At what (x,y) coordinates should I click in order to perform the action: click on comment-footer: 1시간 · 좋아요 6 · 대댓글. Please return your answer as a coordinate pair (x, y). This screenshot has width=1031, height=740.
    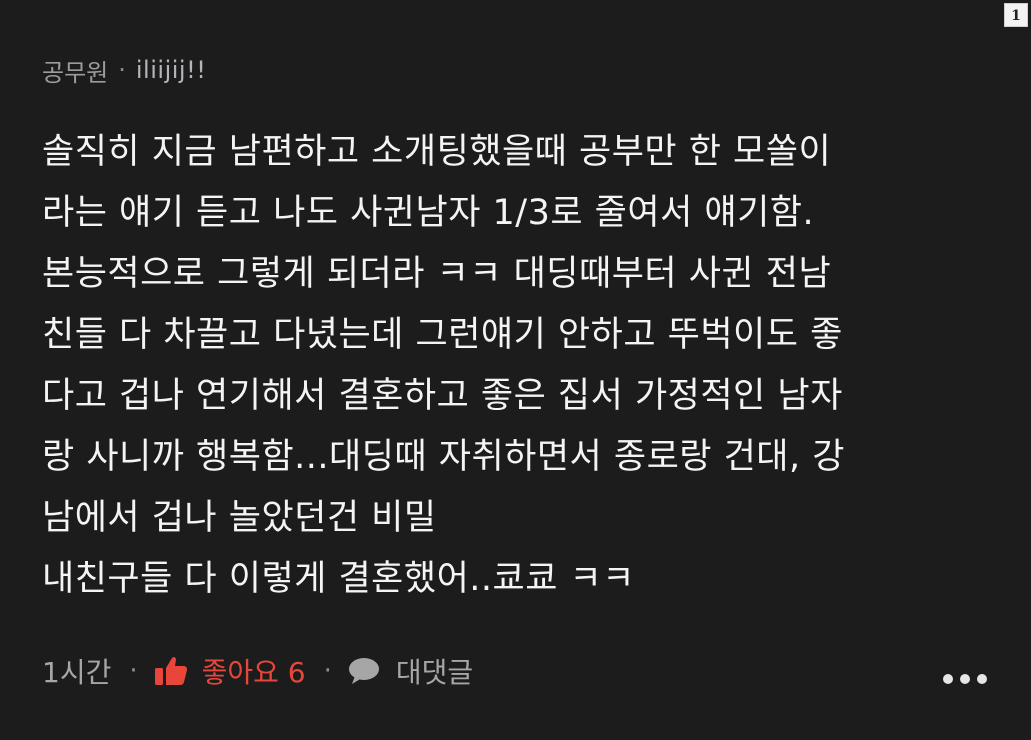
    Looking at the image, I should click on (522, 671).